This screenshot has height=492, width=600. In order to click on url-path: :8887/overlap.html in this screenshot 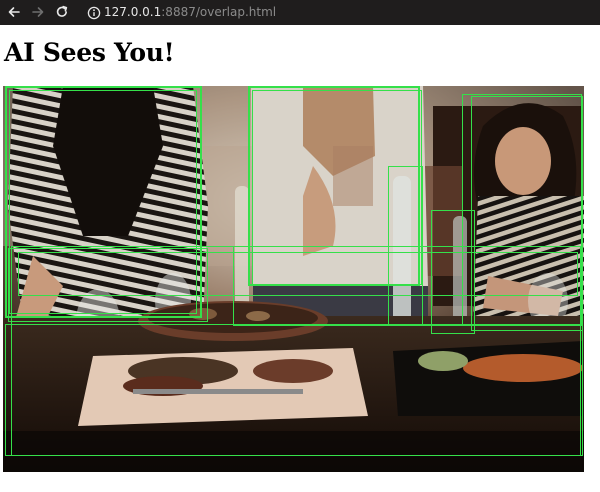, I will do `click(219, 12)`.